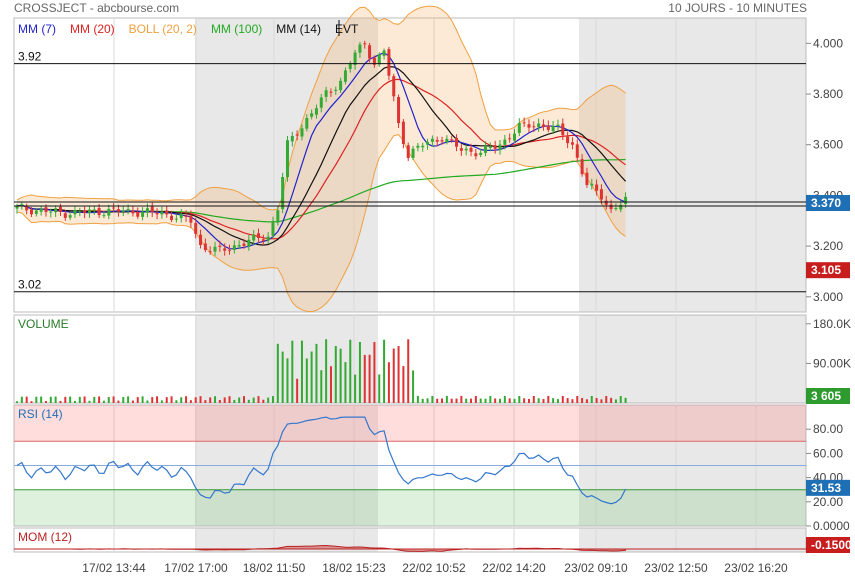 The height and width of the screenshot is (580, 855). What do you see at coordinates (826, 396) in the screenshot?
I see `volume-badge-text: 3 605` at bounding box center [826, 396].